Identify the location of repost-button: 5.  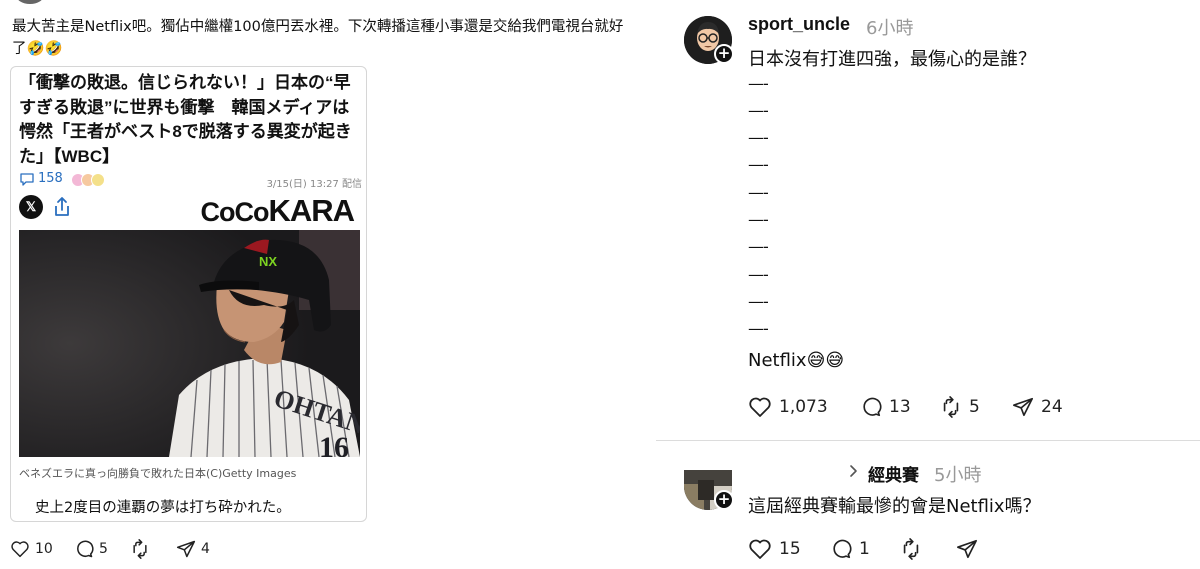
(960, 407).